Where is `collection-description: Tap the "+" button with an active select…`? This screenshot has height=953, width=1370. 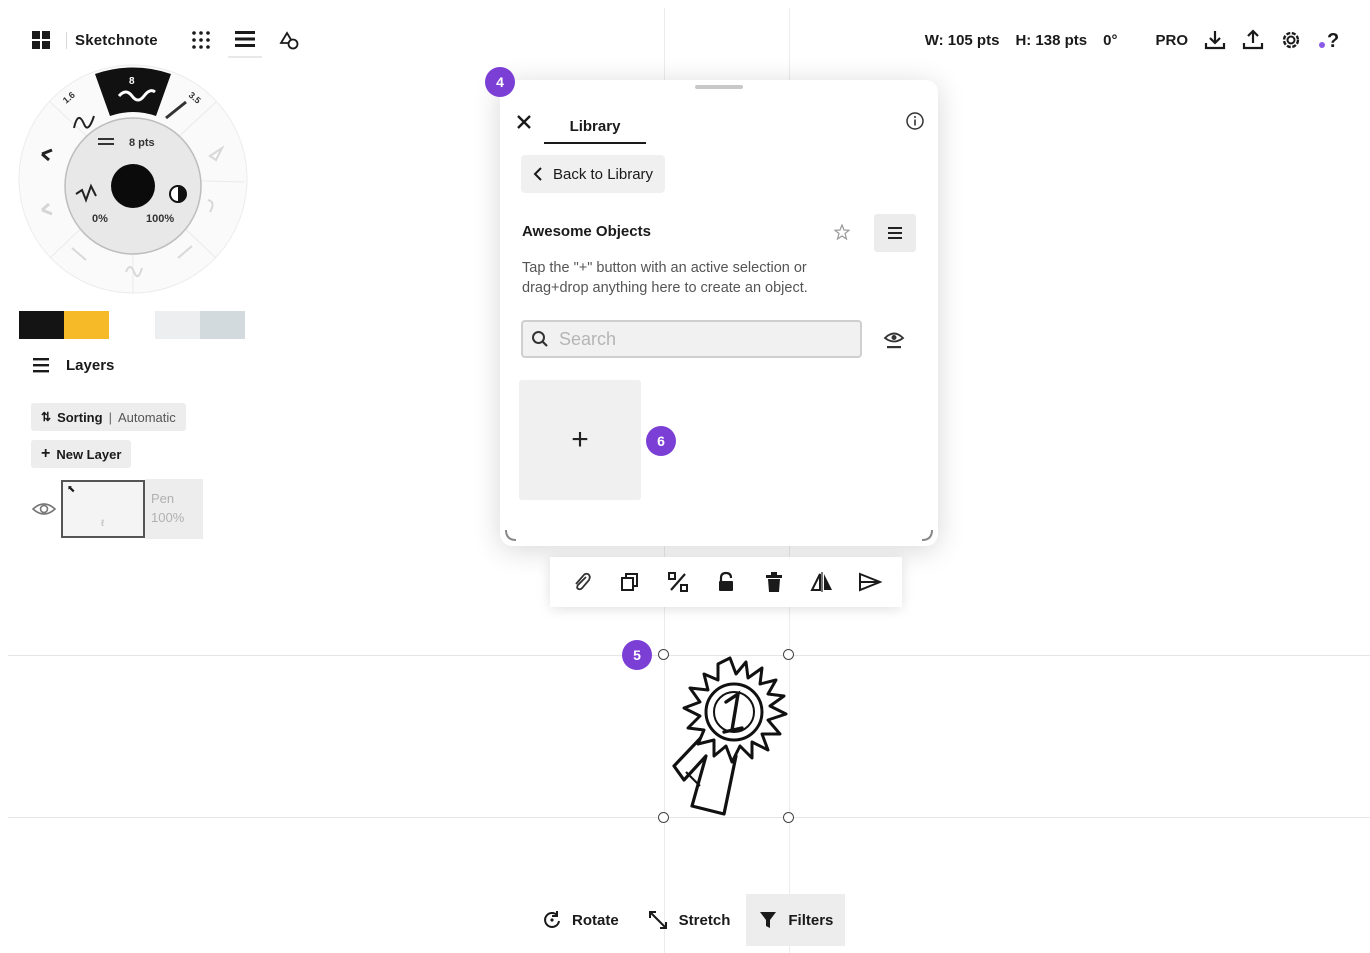 collection-description: Tap the "+" button with an active select… is located at coordinates (665, 278).